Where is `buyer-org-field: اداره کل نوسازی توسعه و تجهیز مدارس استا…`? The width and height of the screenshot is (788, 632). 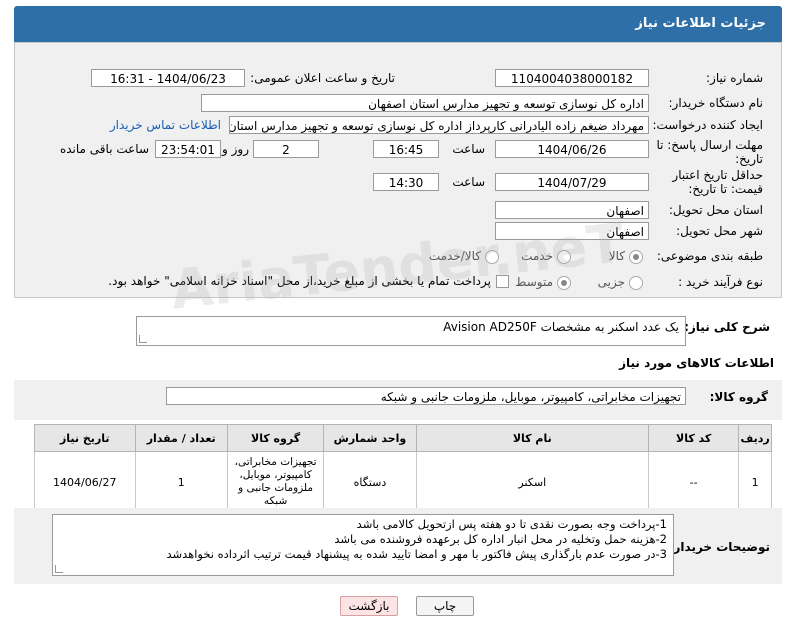
buyer-org-field: اداره کل نوسازی توسعه و تجهیز مدارس استا… is located at coordinates (425, 103).